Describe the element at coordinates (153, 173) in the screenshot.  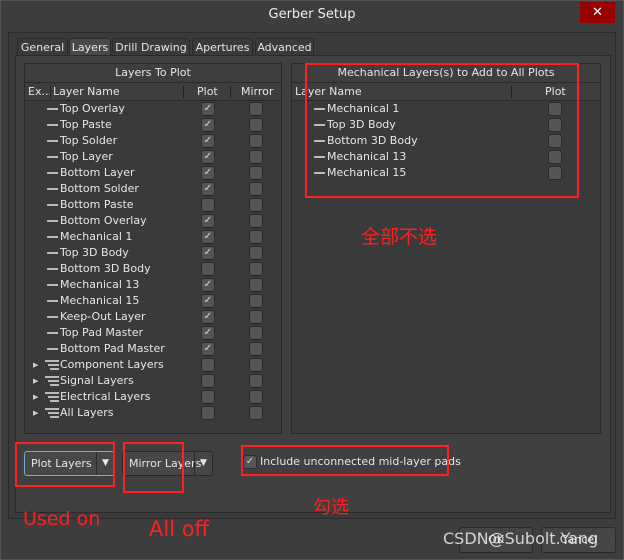
I see `table-row: Bottom Layer ✓` at that location.